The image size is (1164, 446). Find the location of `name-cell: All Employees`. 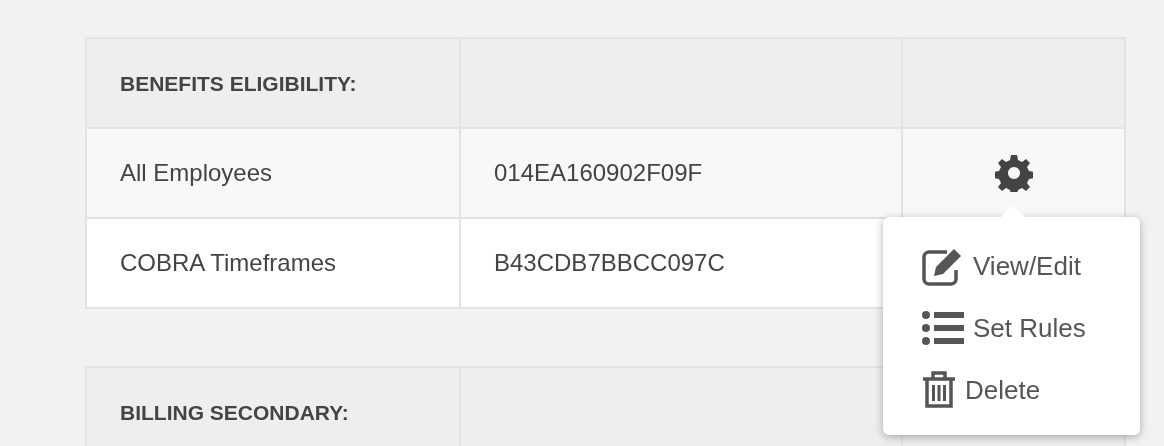

name-cell: All Employees is located at coordinates (273, 173).